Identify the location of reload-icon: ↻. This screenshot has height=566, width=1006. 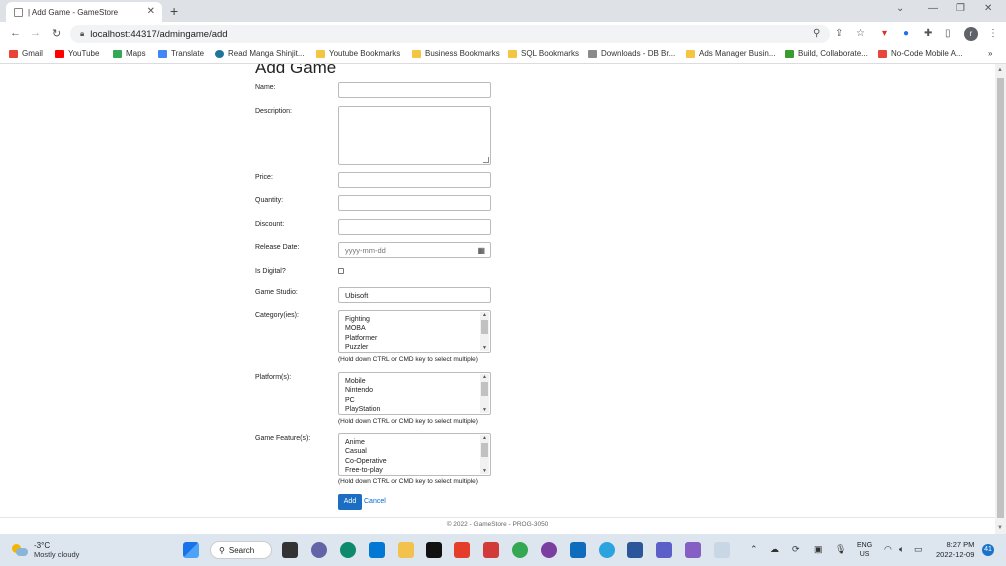
(56, 33).